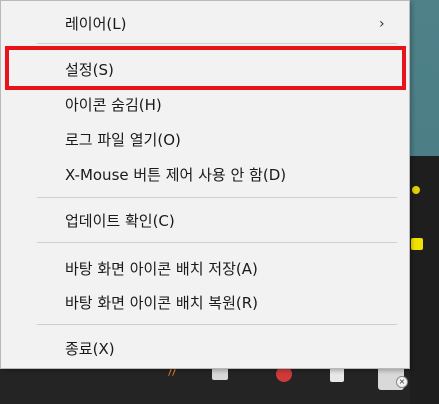 The width and height of the screenshot is (439, 404). Describe the element at coordinates (205, 68) in the screenshot. I see `highlight-box` at that location.